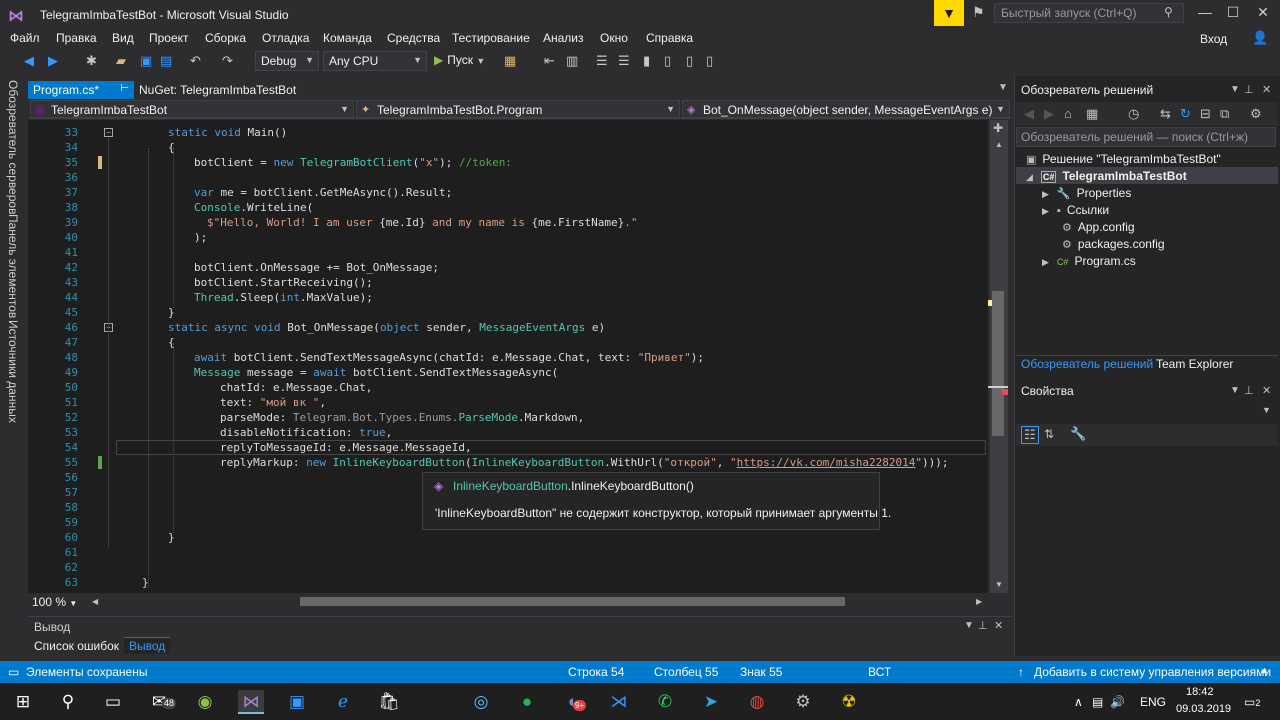 The width and height of the screenshot is (1280, 720). I want to click on windows-start-icon: ⊞, so click(23, 702).